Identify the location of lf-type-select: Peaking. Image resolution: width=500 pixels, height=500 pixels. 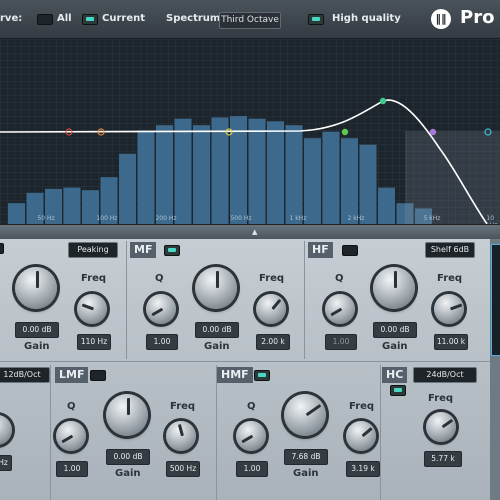
(93, 250).